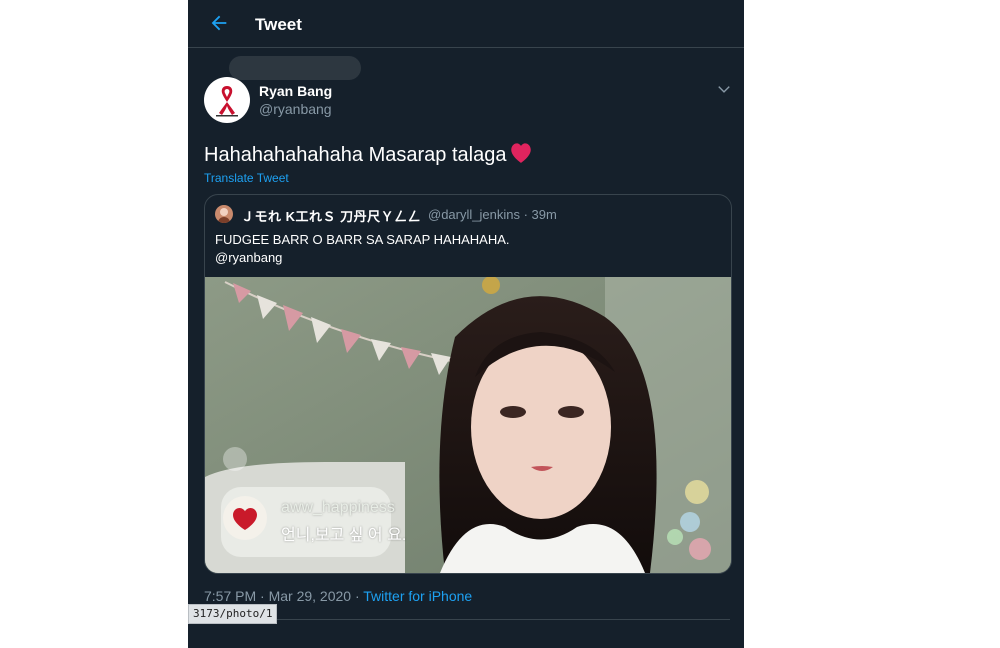  I want to click on arrow-left-icon, so click(219, 23).